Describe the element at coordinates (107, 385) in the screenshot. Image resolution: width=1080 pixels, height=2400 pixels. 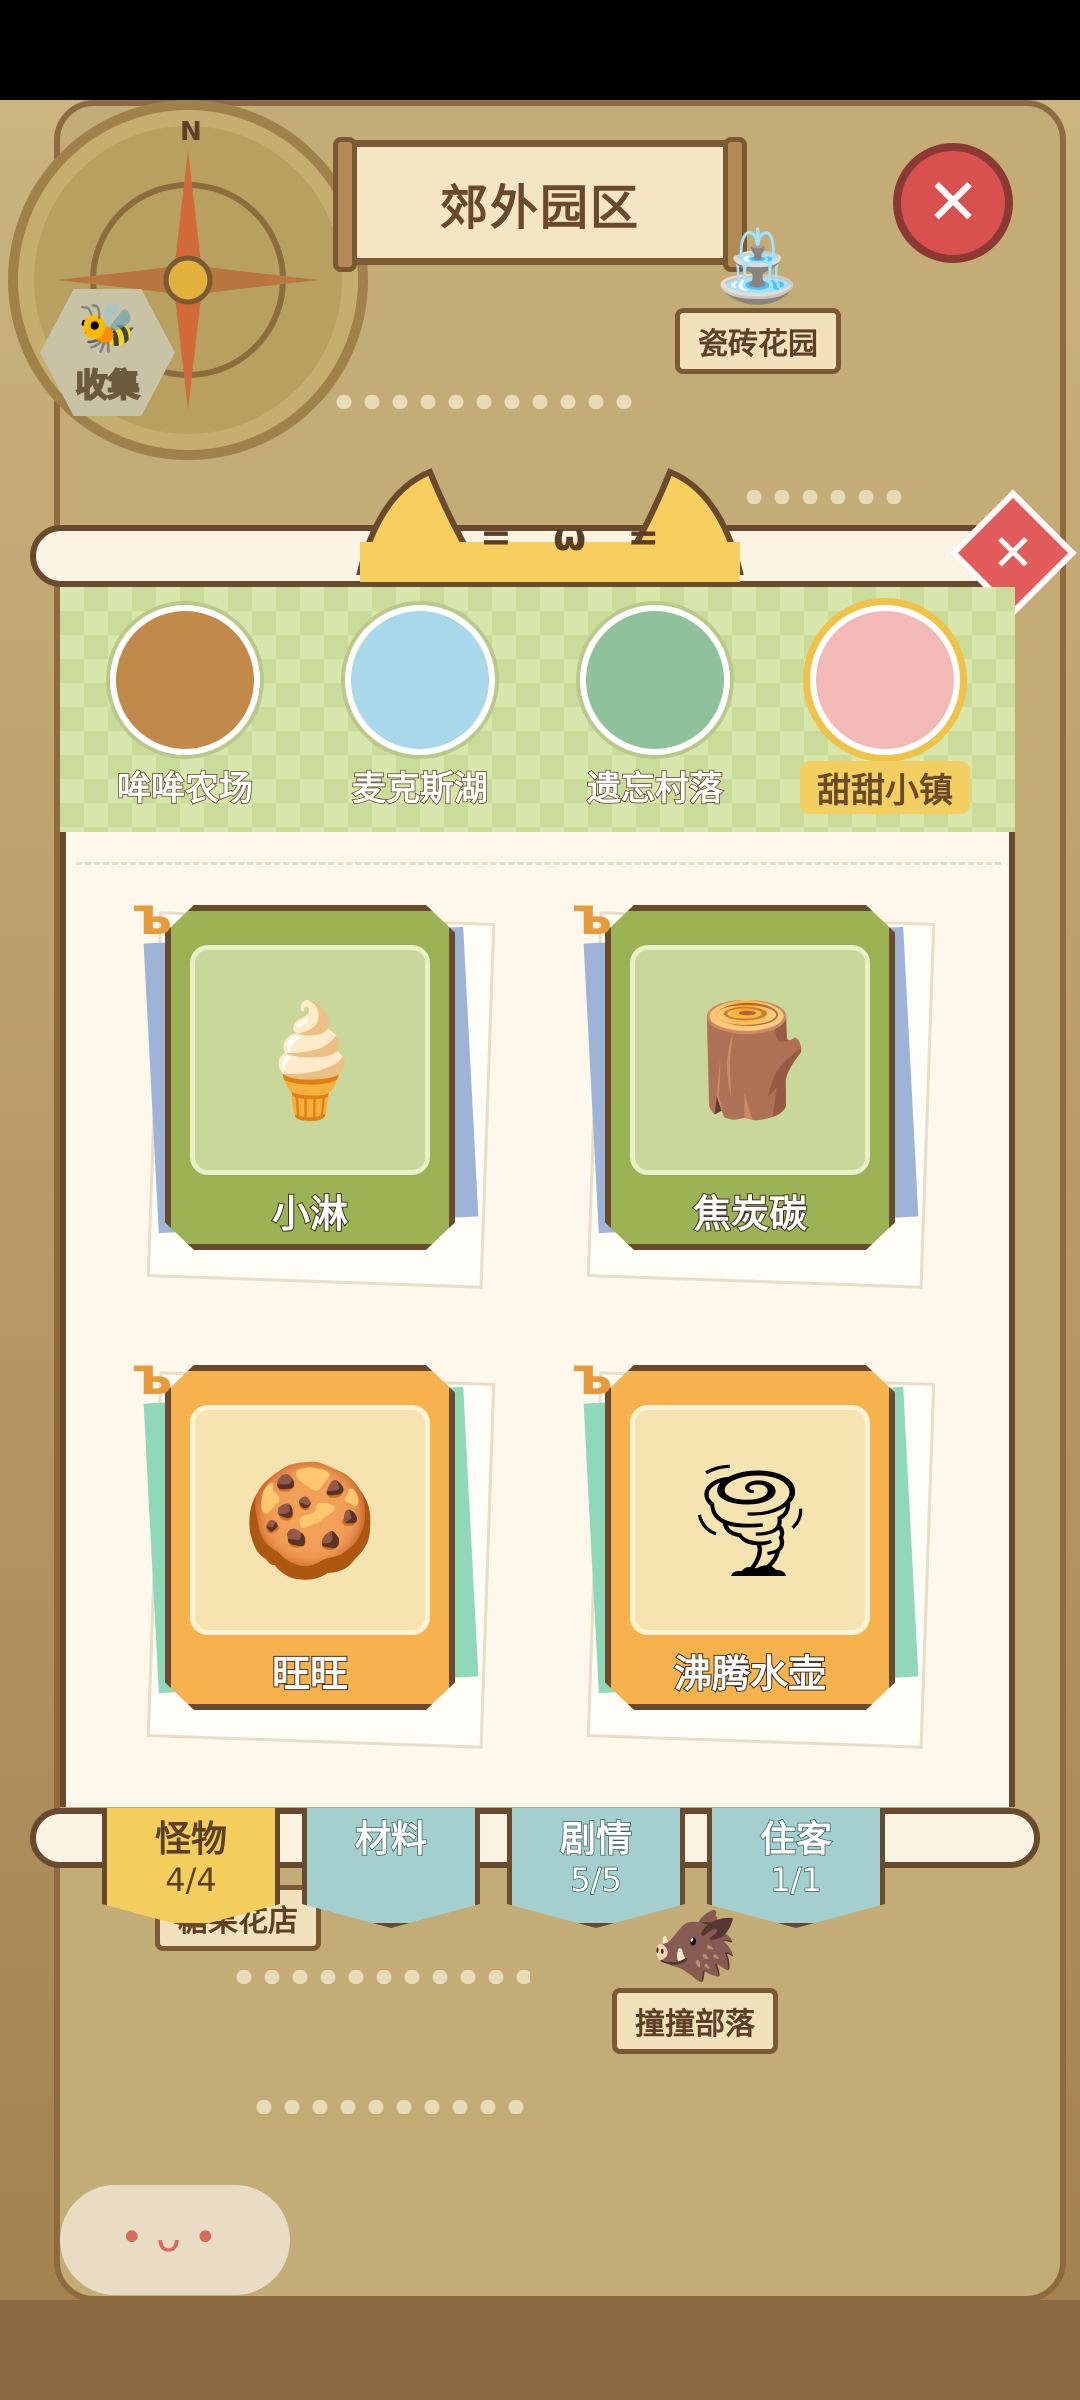
I see `collect-label: 收集` at that location.